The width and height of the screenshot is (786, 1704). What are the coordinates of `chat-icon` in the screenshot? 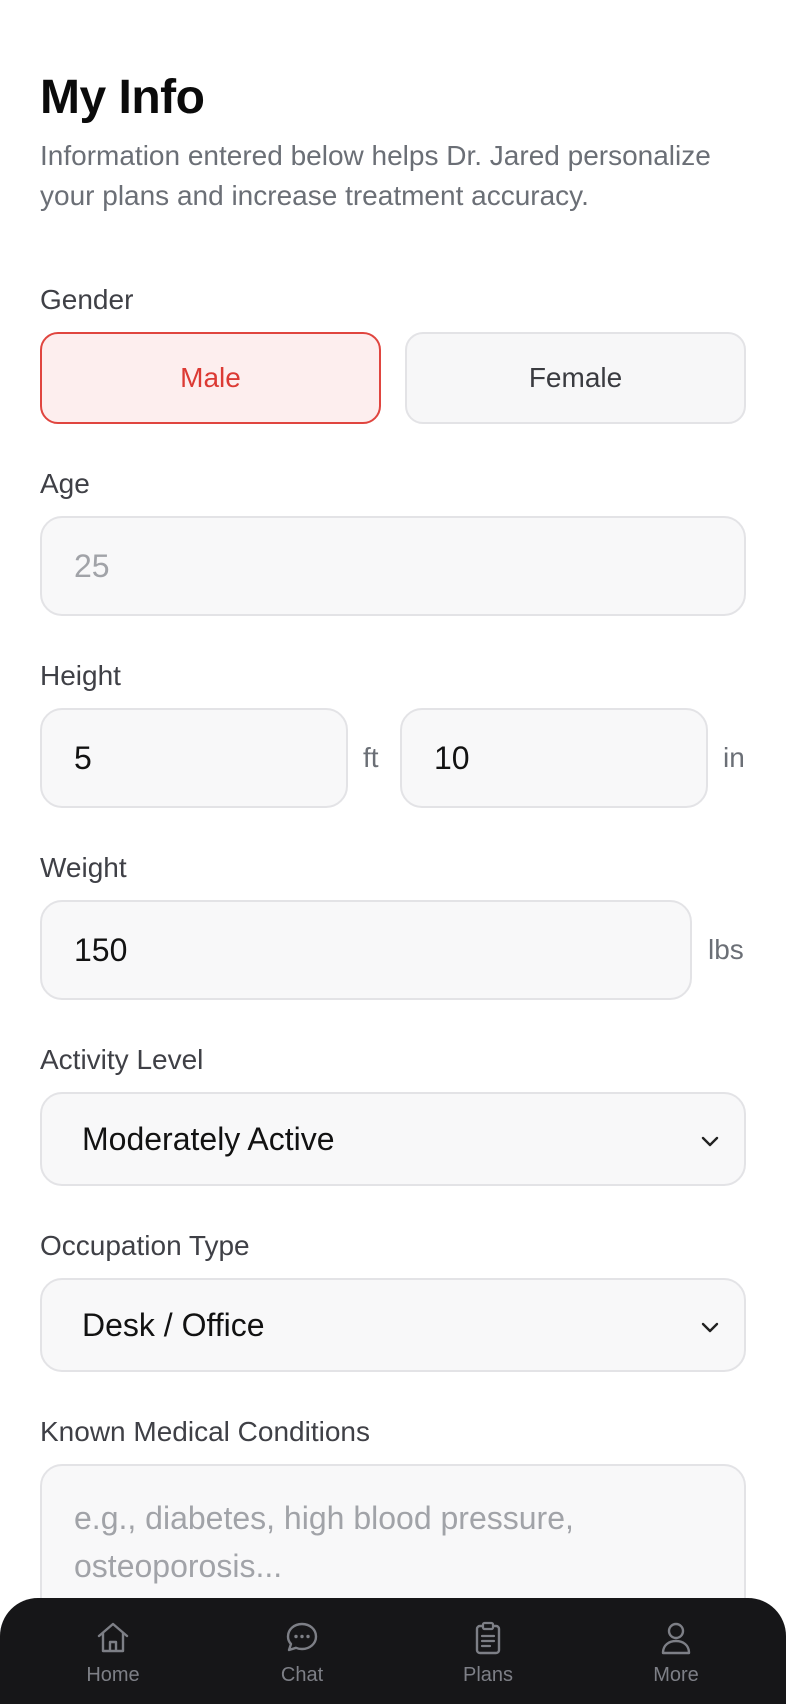 It's located at (302, 1637).